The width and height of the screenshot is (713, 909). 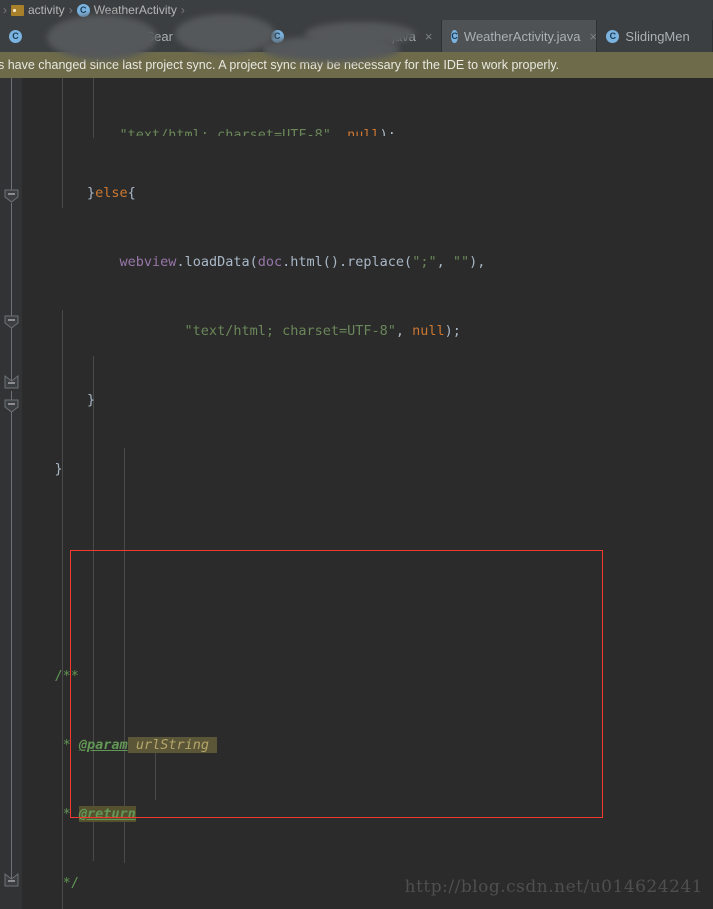 I want to click on breadcrumb-item-activity: activity, so click(x=38, y=10).